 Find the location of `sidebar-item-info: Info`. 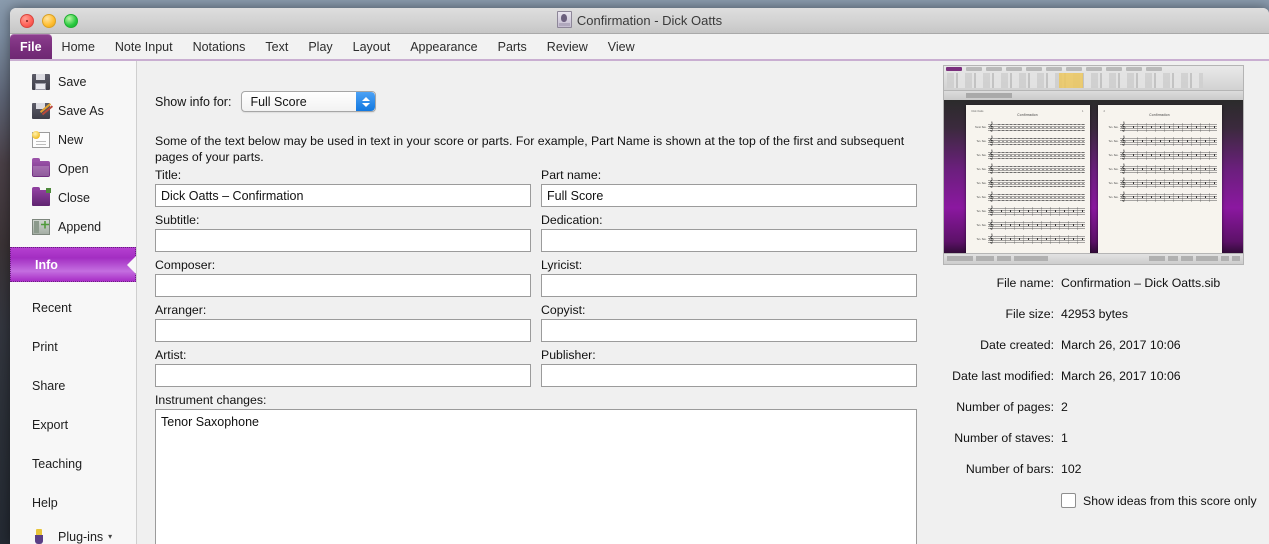

sidebar-item-info: Info is located at coordinates (73, 264).